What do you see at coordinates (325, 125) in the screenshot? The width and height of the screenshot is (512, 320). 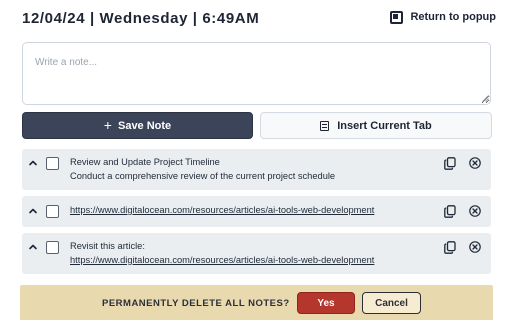 I see `list-icon` at bounding box center [325, 125].